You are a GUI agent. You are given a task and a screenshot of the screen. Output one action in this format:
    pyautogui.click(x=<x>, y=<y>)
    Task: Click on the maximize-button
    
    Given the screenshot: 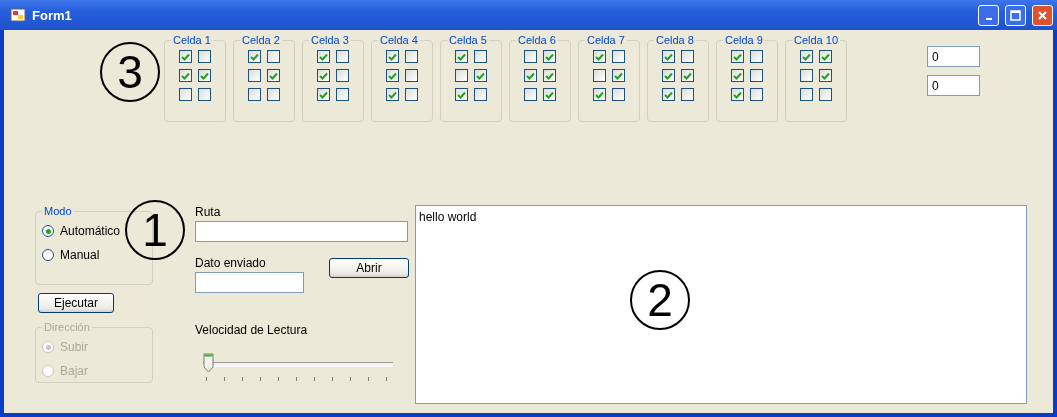 What is the action you would take?
    pyautogui.click(x=1015, y=15)
    